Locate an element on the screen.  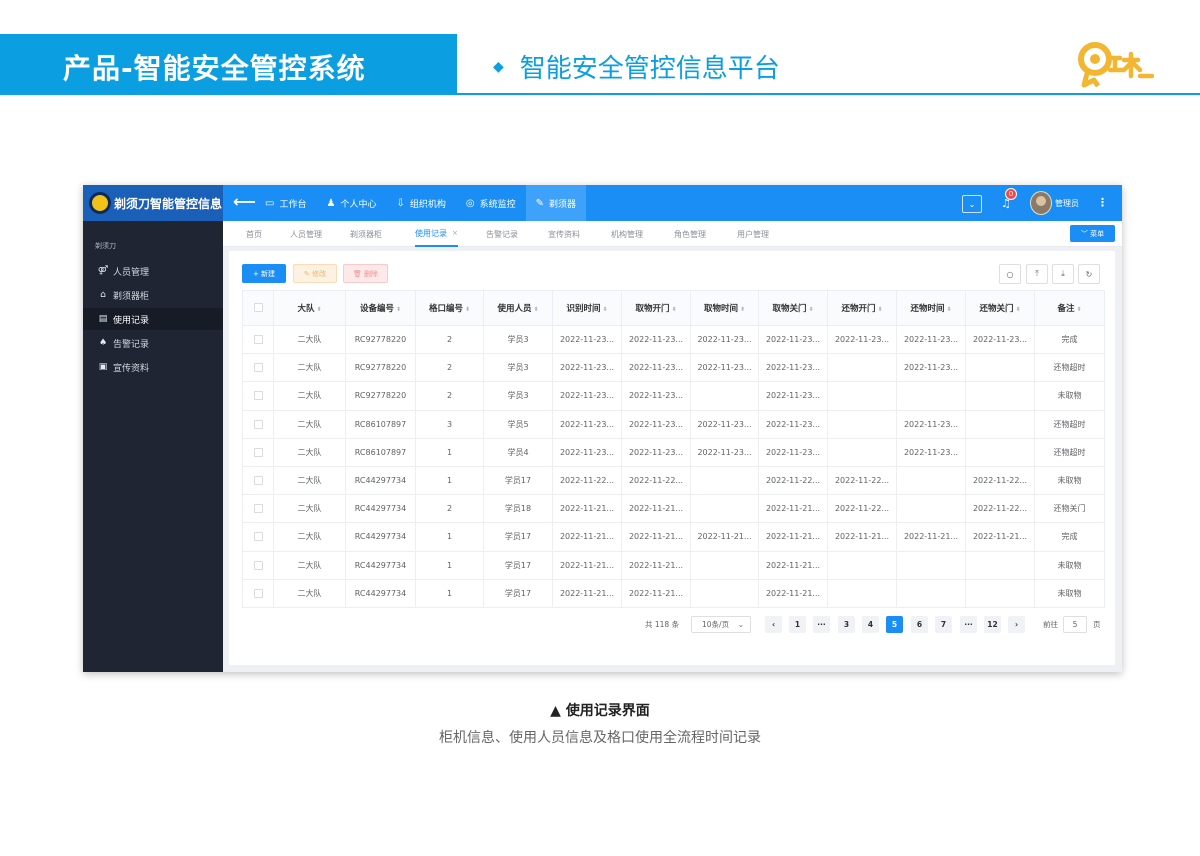
column-header: 设备编号 ⬍ is located at coordinates (380, 308).